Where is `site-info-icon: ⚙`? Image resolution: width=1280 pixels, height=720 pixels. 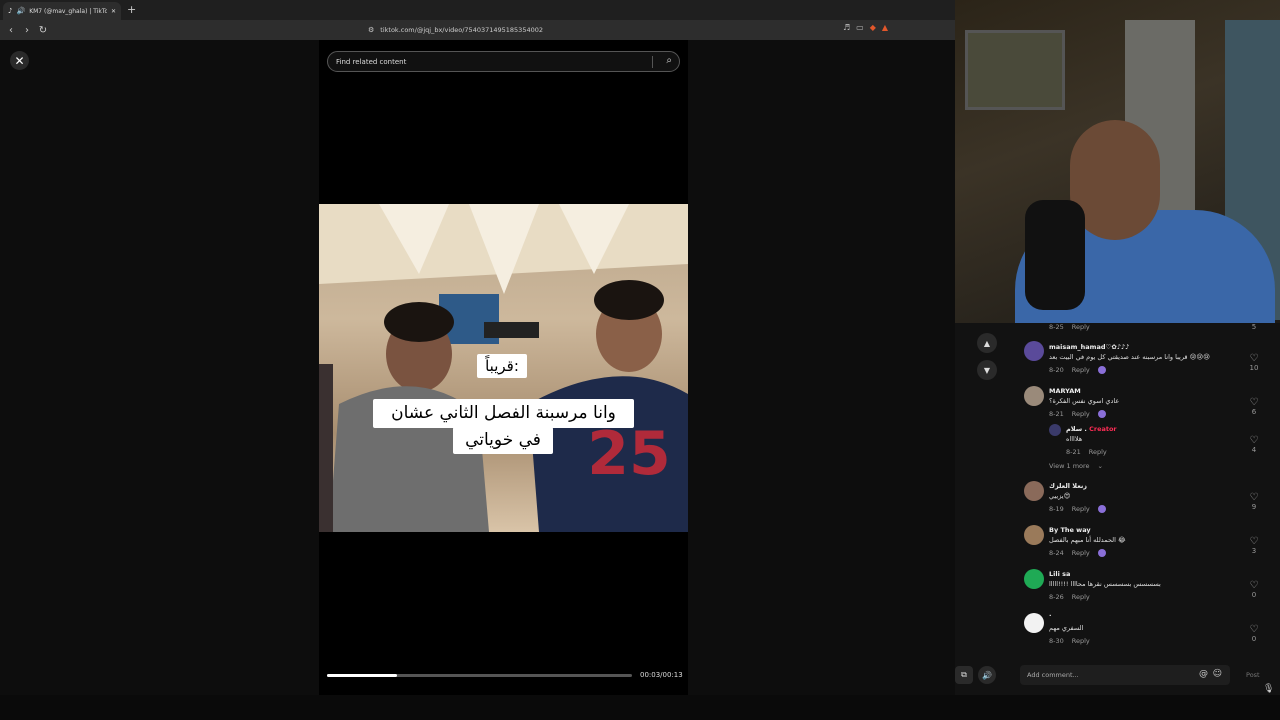
site-info-icon: ⚙ is located at coordinates (371, 30).